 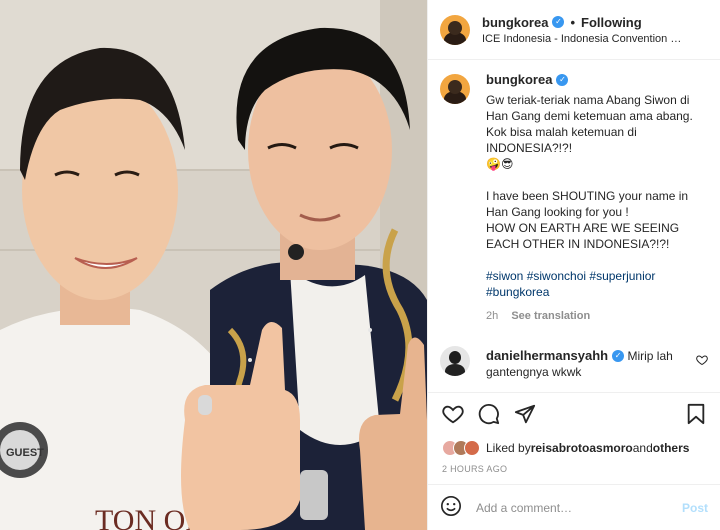 I want to click on add-comment-bar: Add a comment… Post, so click(x=574, y=507).